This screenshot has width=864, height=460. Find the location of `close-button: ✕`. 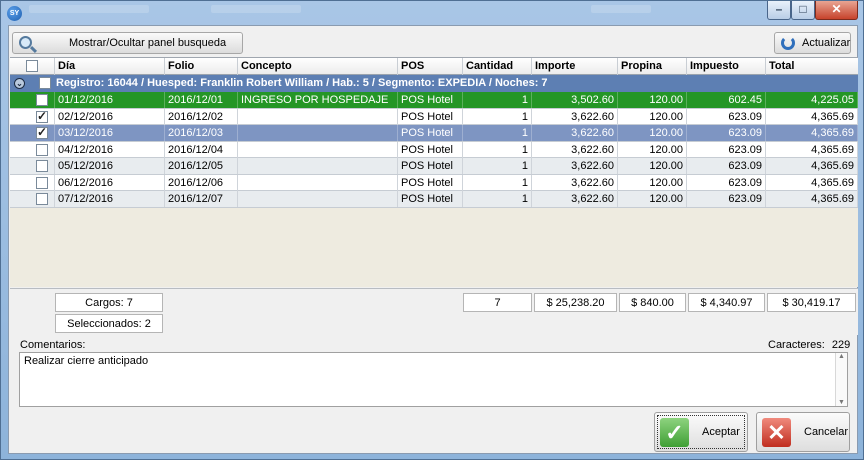

close-button: ✕ is located at coordinates (836, 10).